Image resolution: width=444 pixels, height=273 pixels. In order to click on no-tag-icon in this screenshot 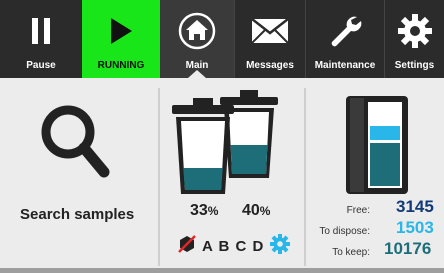, I will do `click(187, 246)`.